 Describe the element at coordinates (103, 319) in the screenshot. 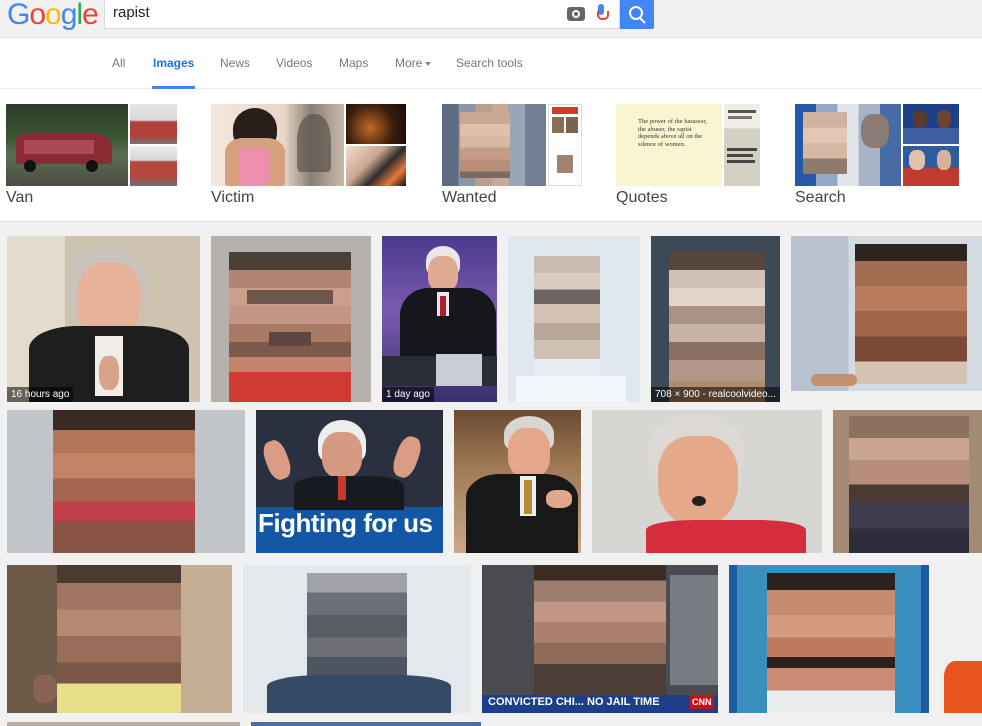

I see `result-image-1: 16 hours ago` at that location.